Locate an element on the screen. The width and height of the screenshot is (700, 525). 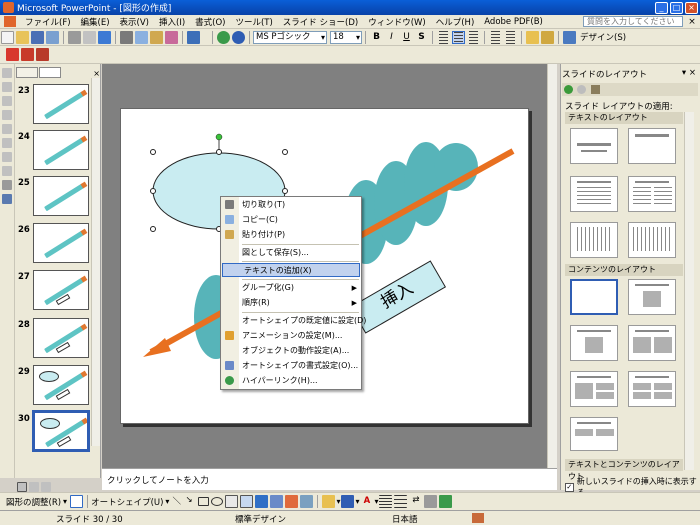
increase-font-icon is located at coordinates (532, 37).